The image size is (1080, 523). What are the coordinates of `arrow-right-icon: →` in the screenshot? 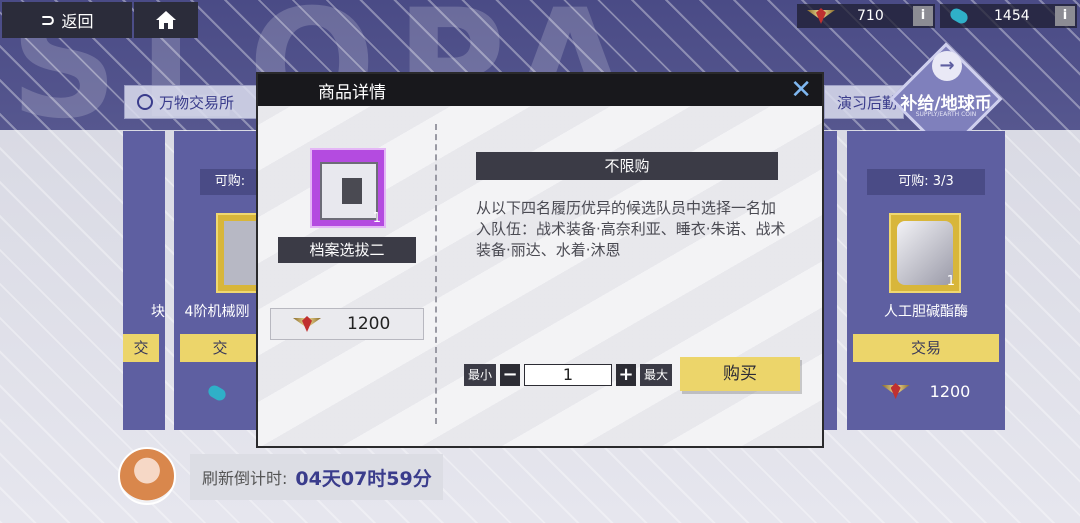 It's located at (947, 66).